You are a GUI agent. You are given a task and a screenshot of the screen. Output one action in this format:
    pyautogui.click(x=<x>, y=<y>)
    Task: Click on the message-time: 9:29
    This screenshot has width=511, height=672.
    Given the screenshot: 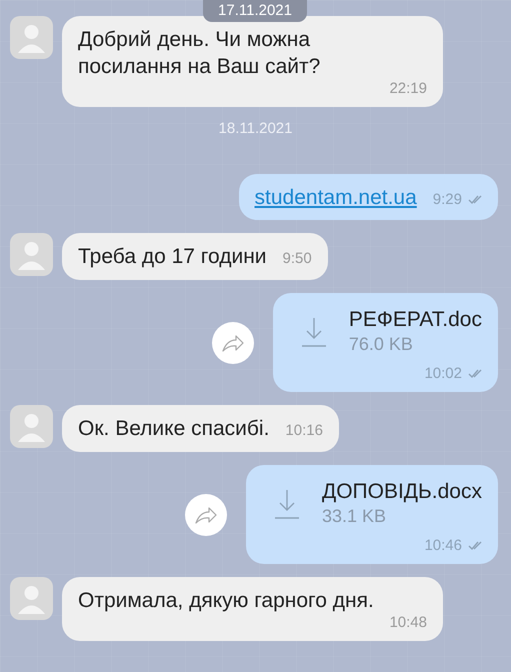 What is the action you would take?
    pyautogui.click(x=447, y=199)
    